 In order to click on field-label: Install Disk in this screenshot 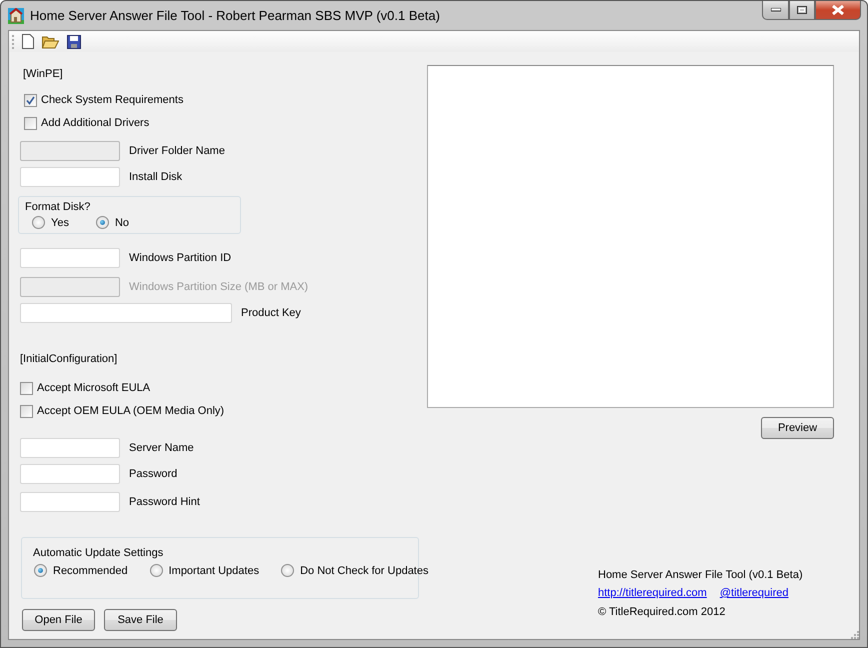, I will do `click(155, 177)`.